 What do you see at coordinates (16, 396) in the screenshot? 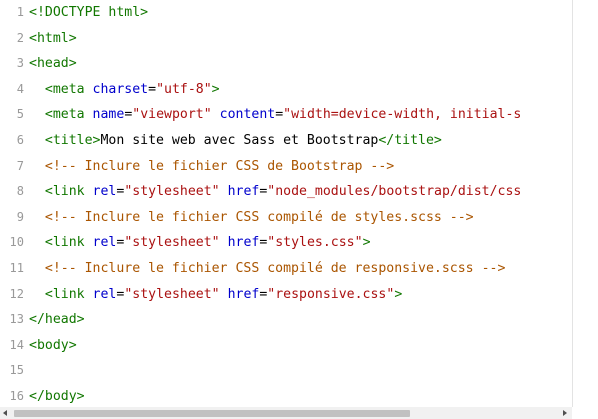
I see `line-number: 16` at bounding box center [16, 396].